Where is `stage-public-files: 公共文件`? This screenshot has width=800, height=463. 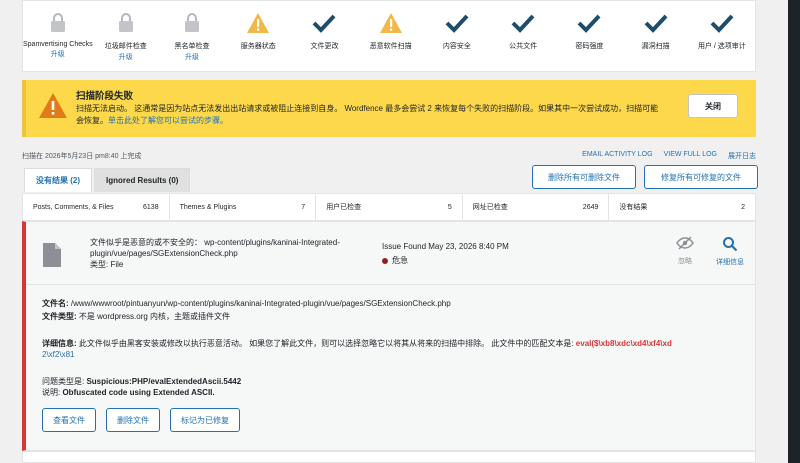
stage-public-files: 公共文件 is located at coordinates (523, 36).